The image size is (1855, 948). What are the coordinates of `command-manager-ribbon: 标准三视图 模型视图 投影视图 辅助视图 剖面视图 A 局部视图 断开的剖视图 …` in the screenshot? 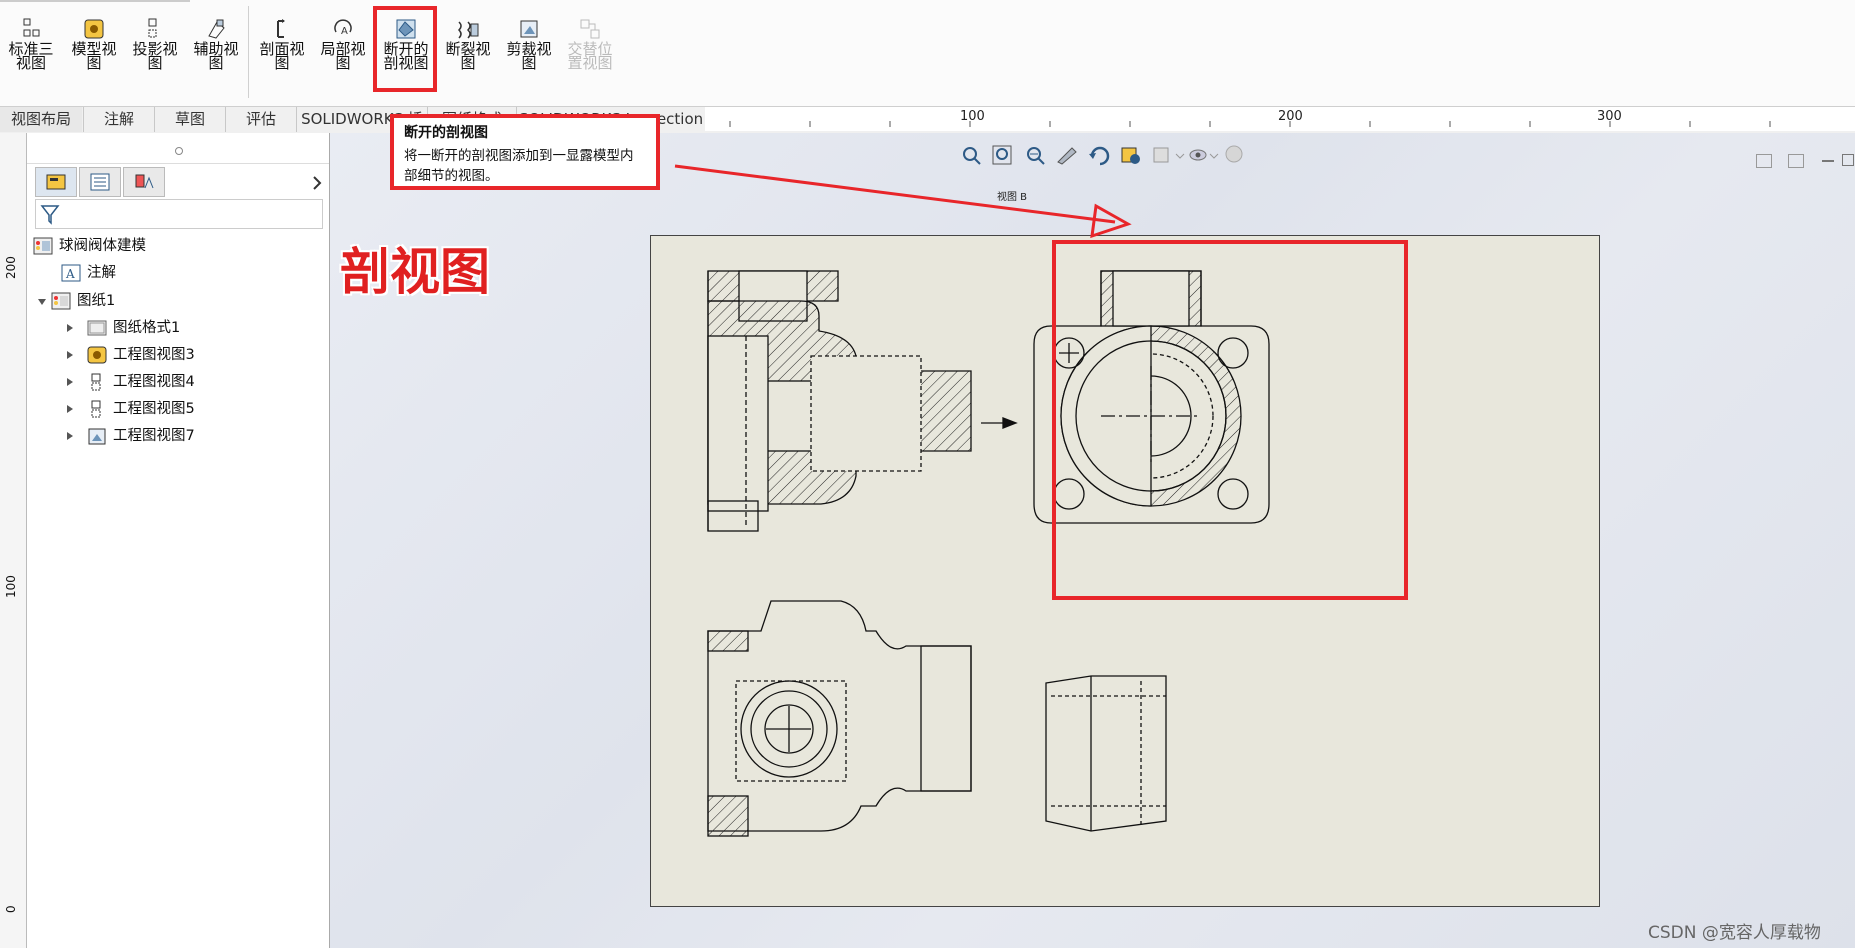 It's located at (927, 54).